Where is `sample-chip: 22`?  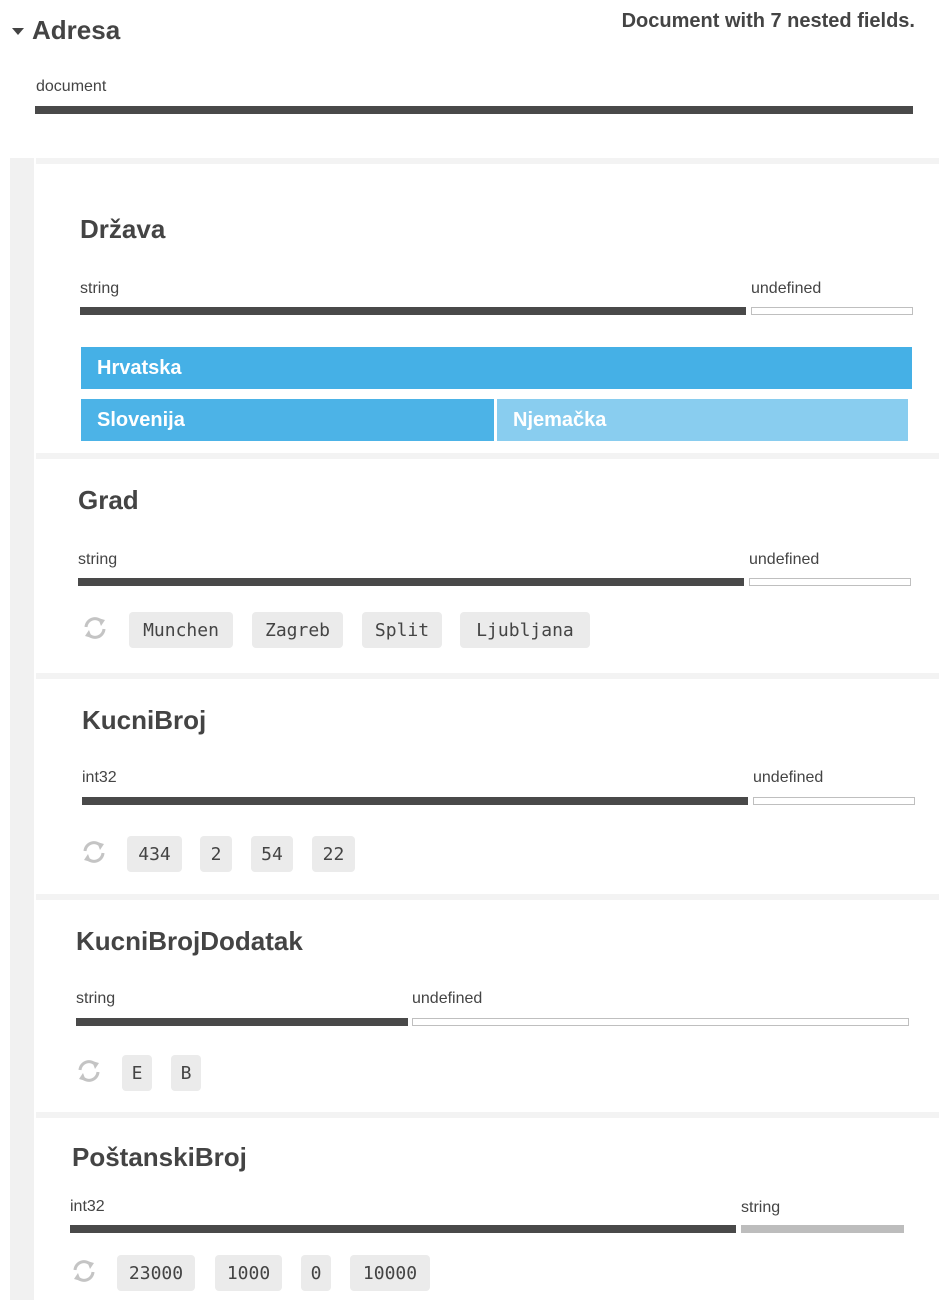
sample-chip: 22 is located at coordinates (333, 854).